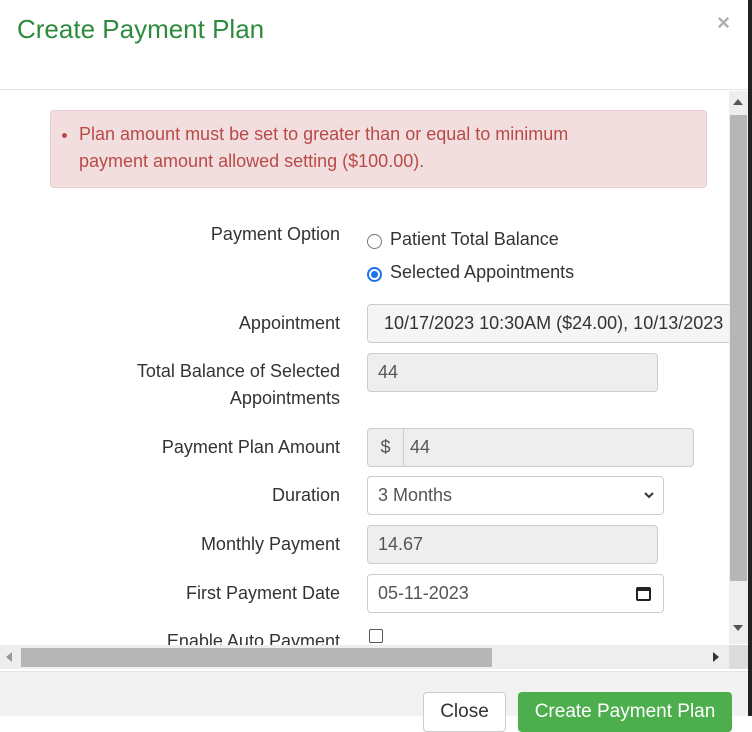 This screenshot has height=732, width=752. Describe the element at coordinates (415, 495) in the screenshot. I see `duration-selected-value: 3 Months` at that location.